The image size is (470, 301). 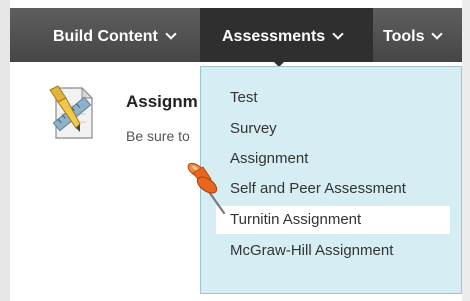 What do you see at coordinates (71, 112) in the screenshot?
I see `assignment-ruler-icon` at bounding box center [71, 112].